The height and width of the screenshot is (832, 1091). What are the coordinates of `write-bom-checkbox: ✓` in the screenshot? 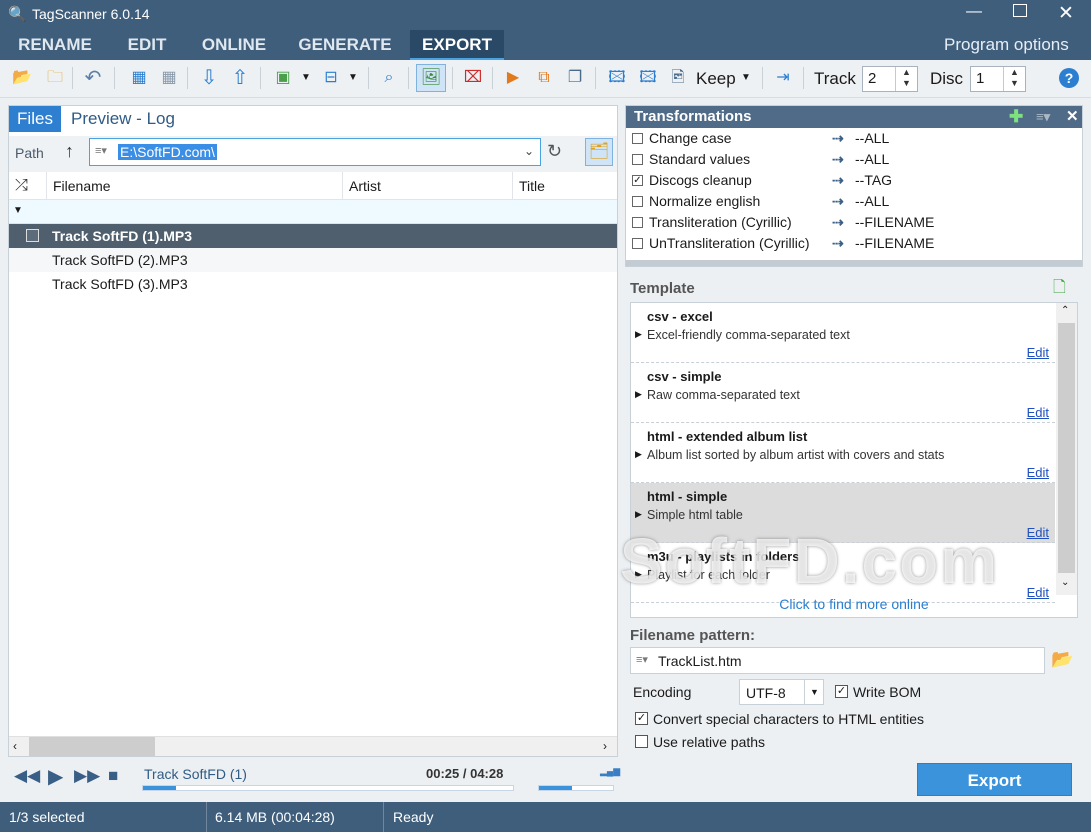 It's located at (841, 691).